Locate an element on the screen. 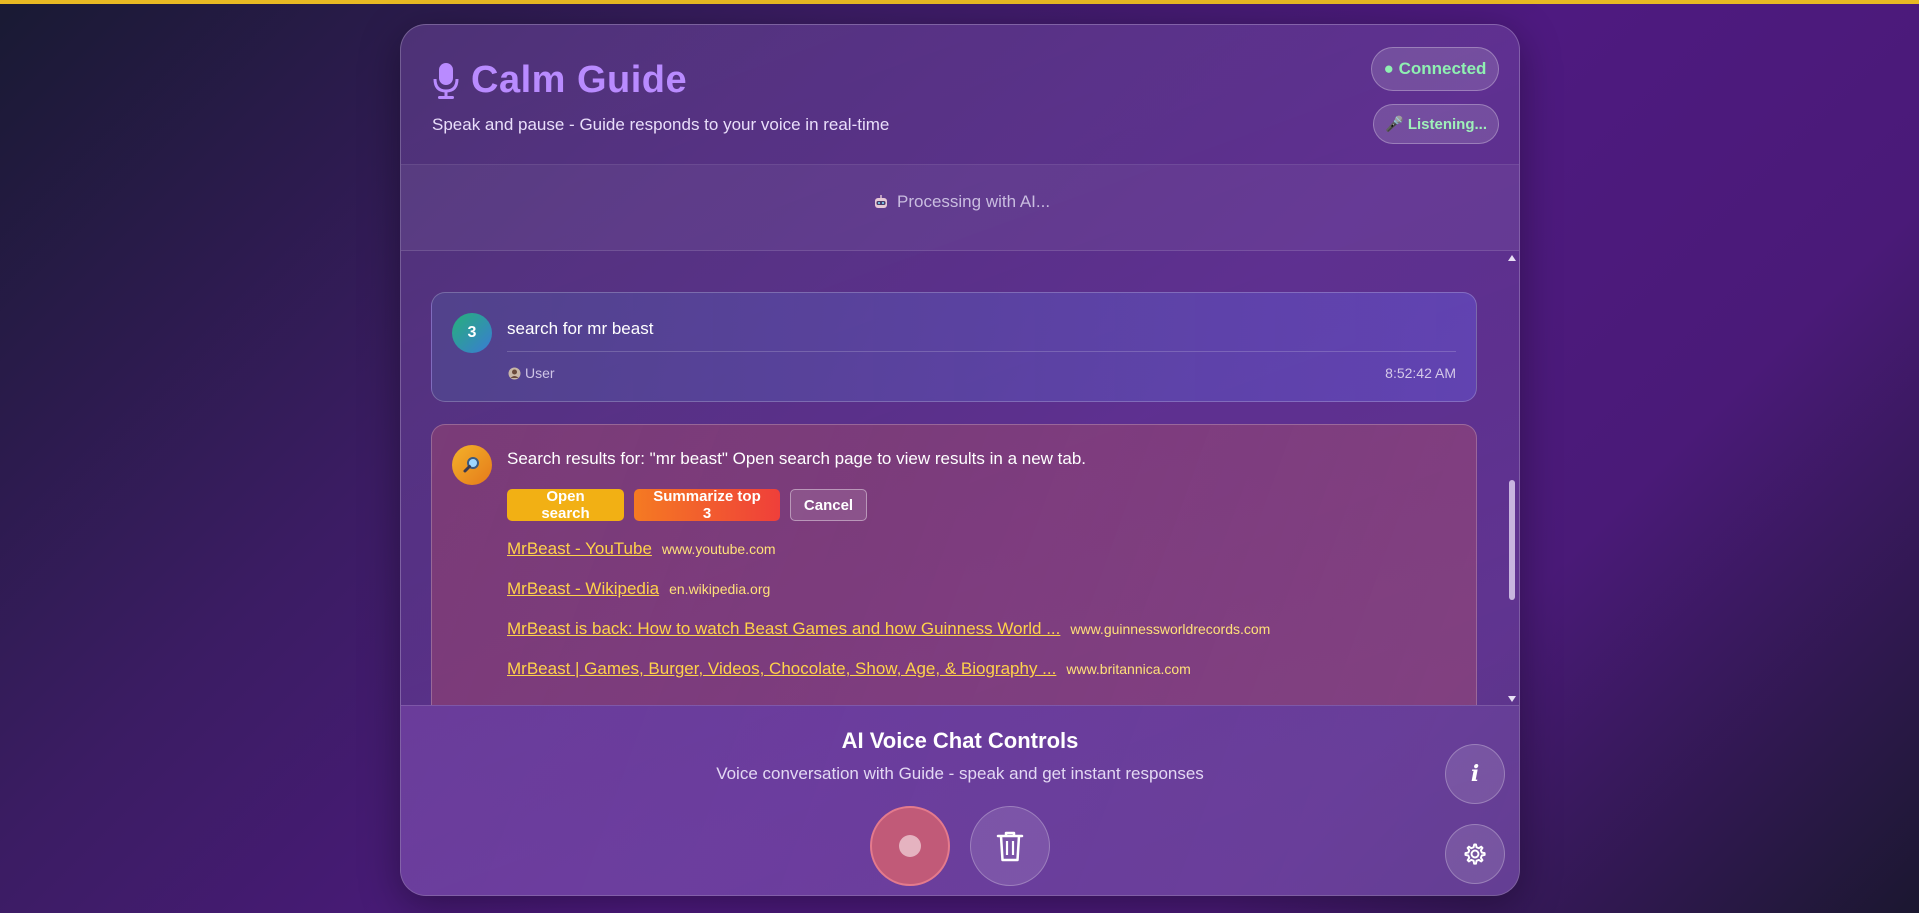 This screenshot has width=1919, height=913. cancel-button: Cancel is located at coordinates (828, 505).